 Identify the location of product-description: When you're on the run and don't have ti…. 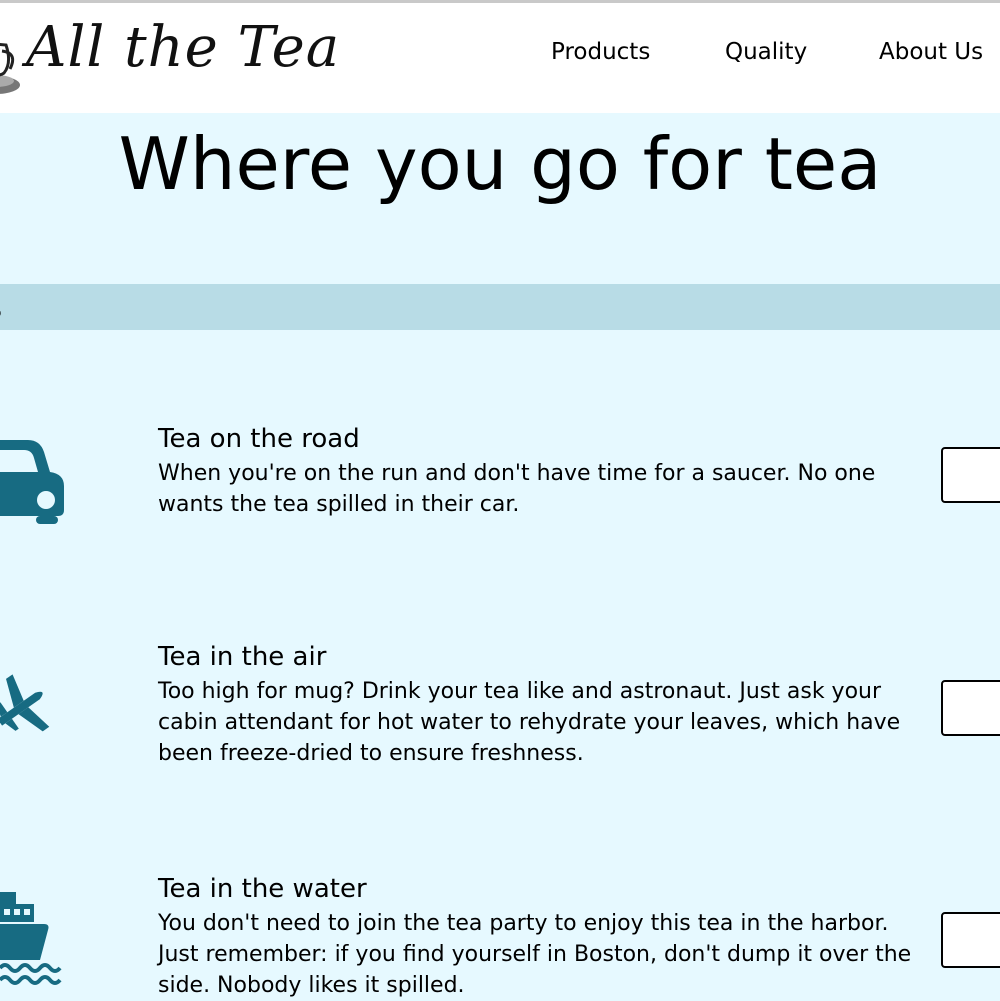
(517, 489).